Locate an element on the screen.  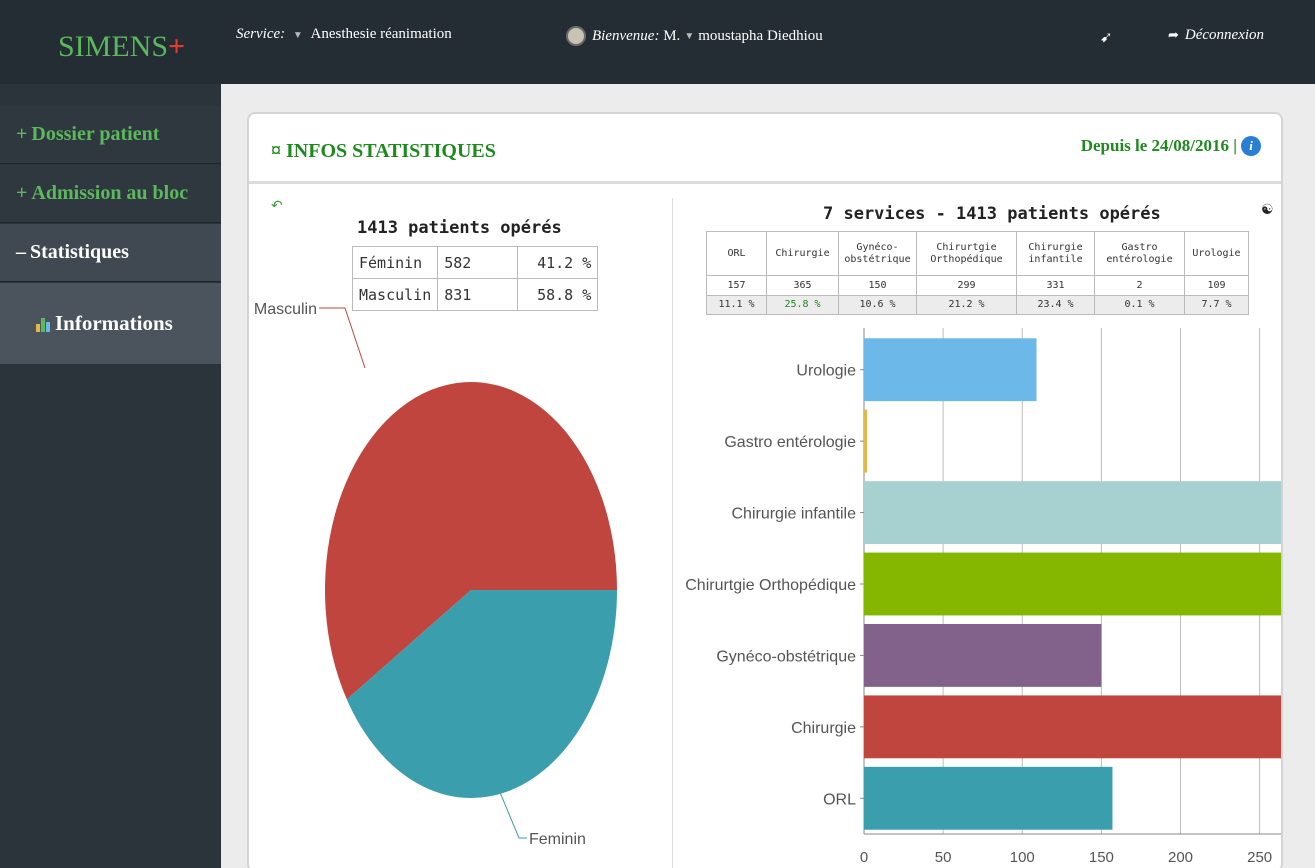
table-cell: 331 is located at coordinates (1055, 285).